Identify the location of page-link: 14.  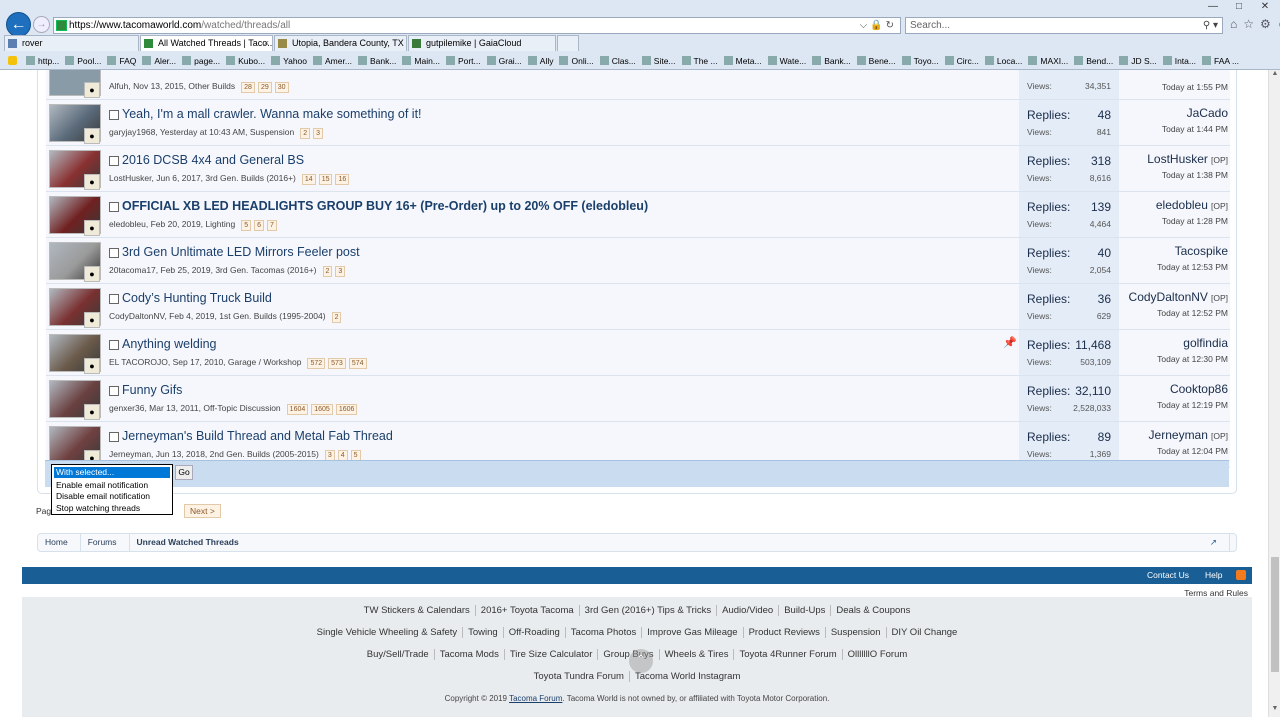
(308, 179).